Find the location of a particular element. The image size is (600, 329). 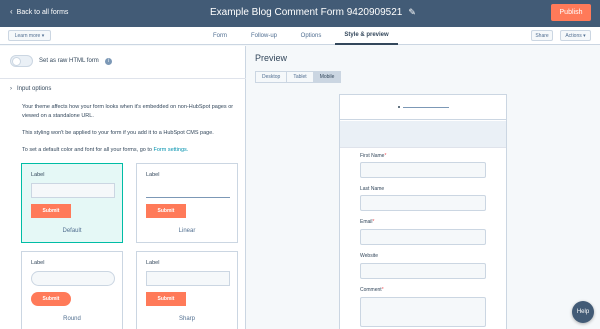

preview-title: Preview is located at coordinates (271, 58).